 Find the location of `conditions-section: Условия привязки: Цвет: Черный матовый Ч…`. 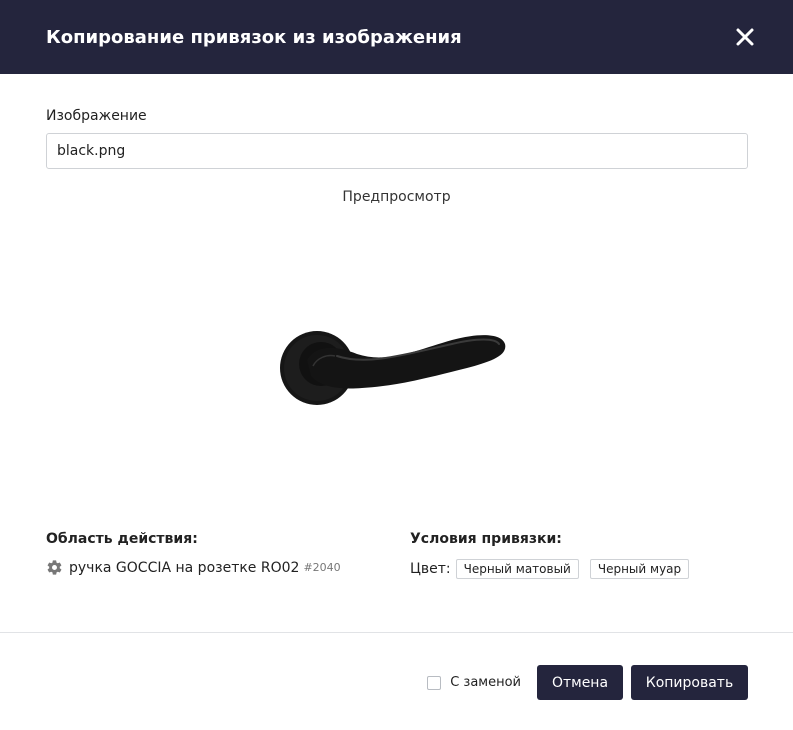

conditions-section: Условия привязки: Цвет: Черный матовый Ч… is located at coordinates (578, 555).